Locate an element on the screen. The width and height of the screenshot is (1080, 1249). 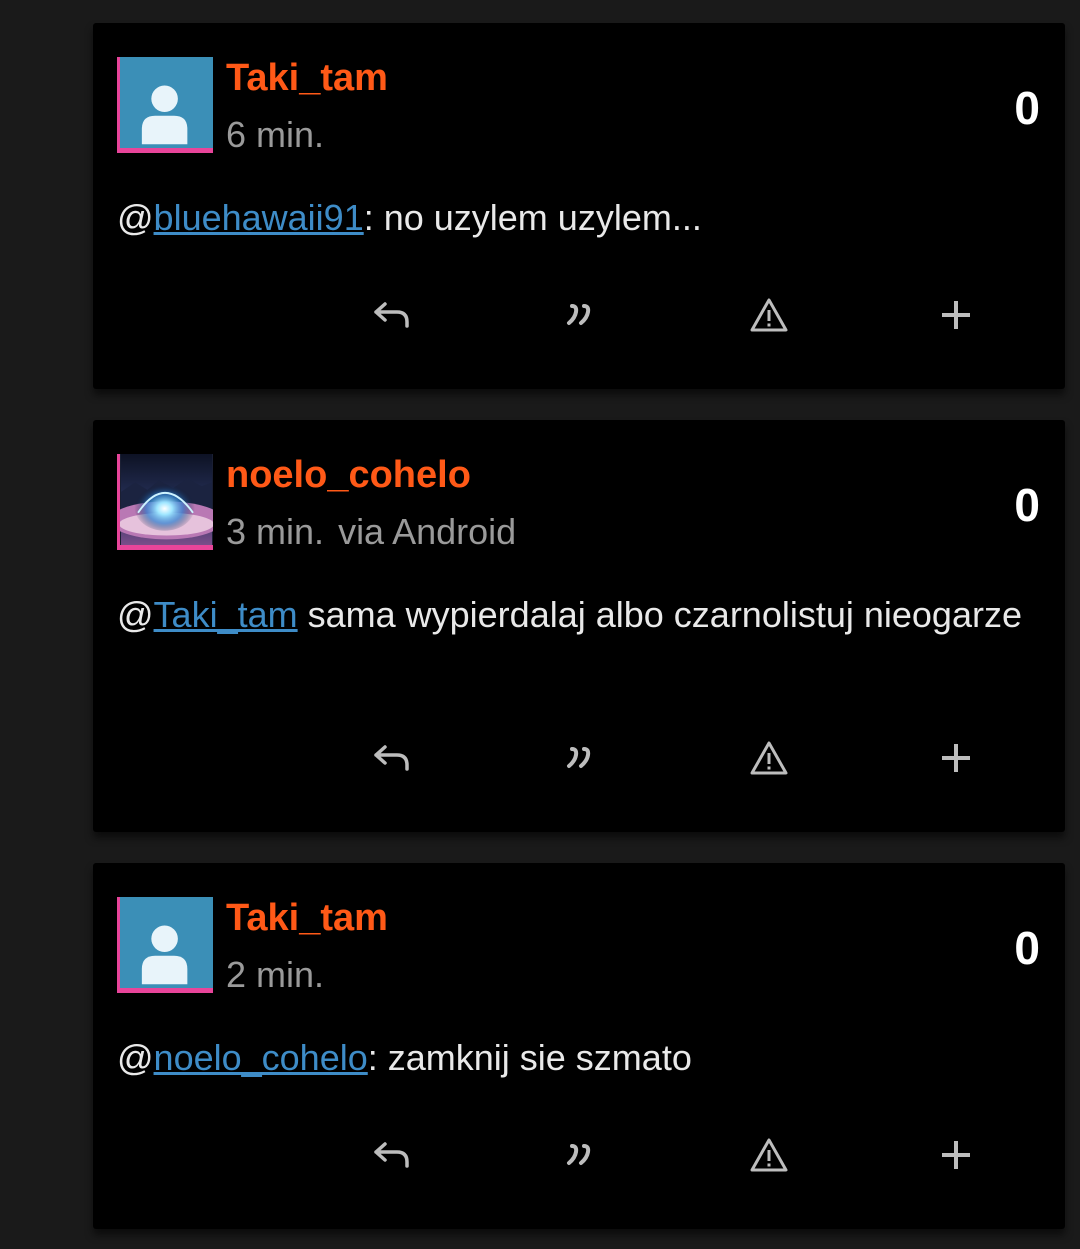
comment-via: via Android is located at coordinates (427, 531).